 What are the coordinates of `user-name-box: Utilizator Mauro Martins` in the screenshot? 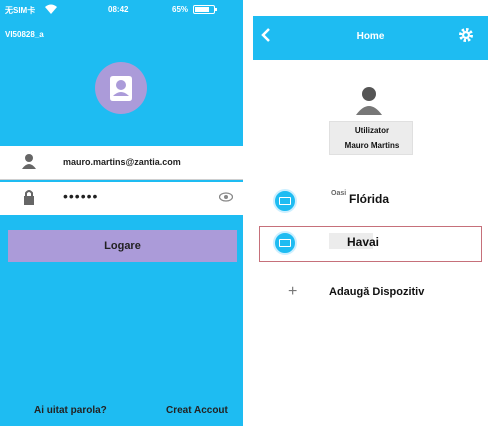 It's located at (371, 138).